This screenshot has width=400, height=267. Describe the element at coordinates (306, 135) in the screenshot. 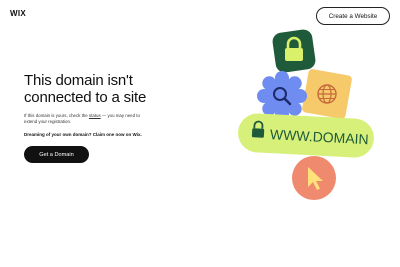

I see `domain-pill: WWW.DOMAIN` at that location.